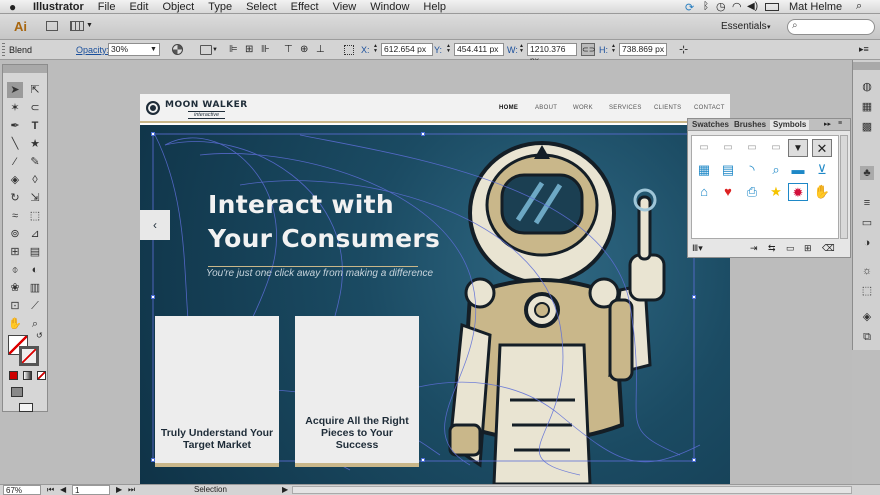 The width and height of the screenshot is (880, 495). I want to click on transform-icon, so click(206, 50).